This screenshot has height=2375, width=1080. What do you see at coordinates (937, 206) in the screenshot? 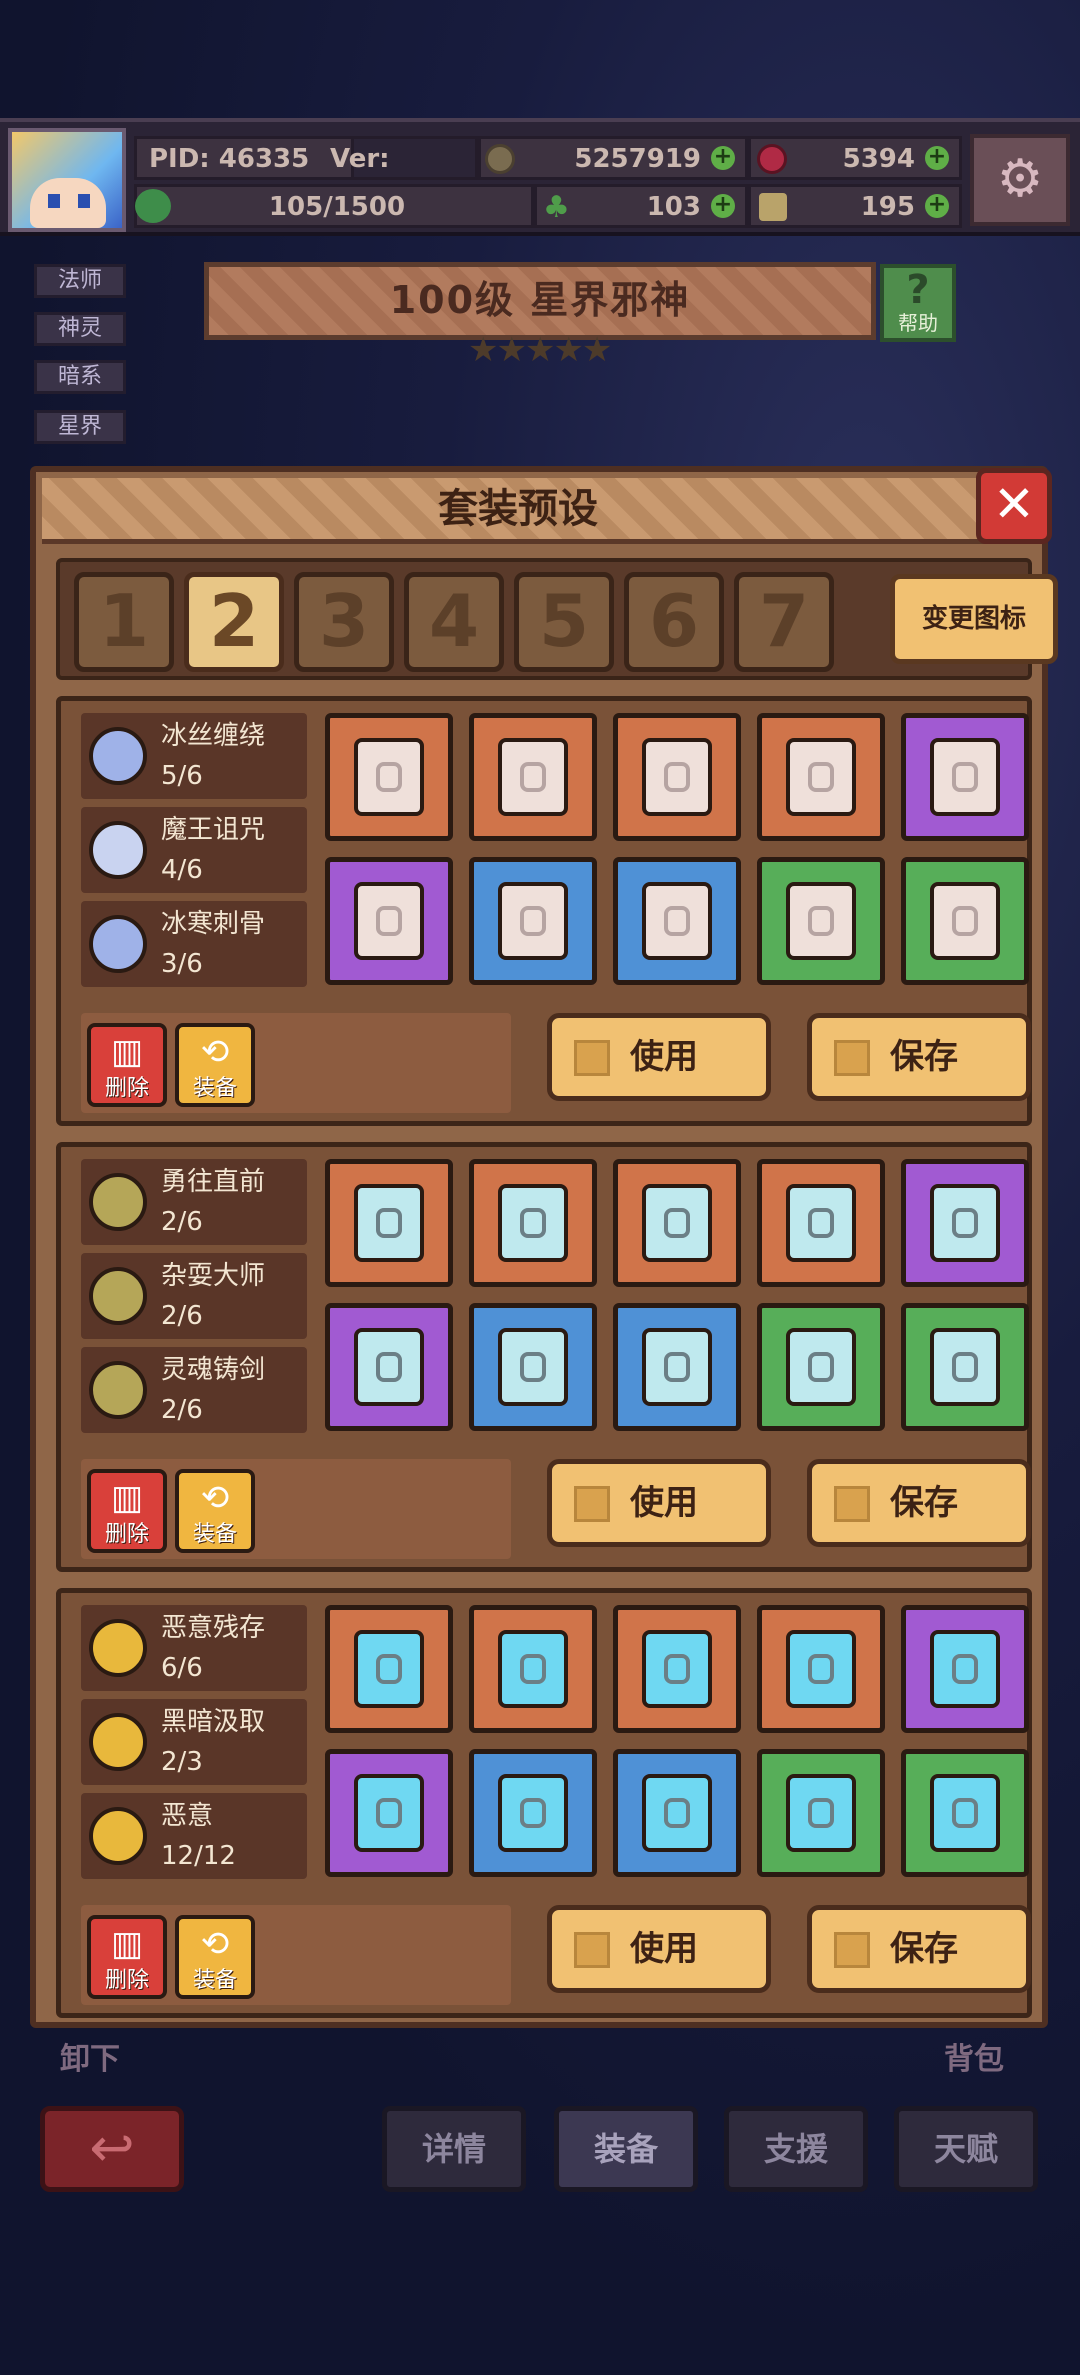
I see `add-keys-plus-icon: +` at bounding box center [937, 206].